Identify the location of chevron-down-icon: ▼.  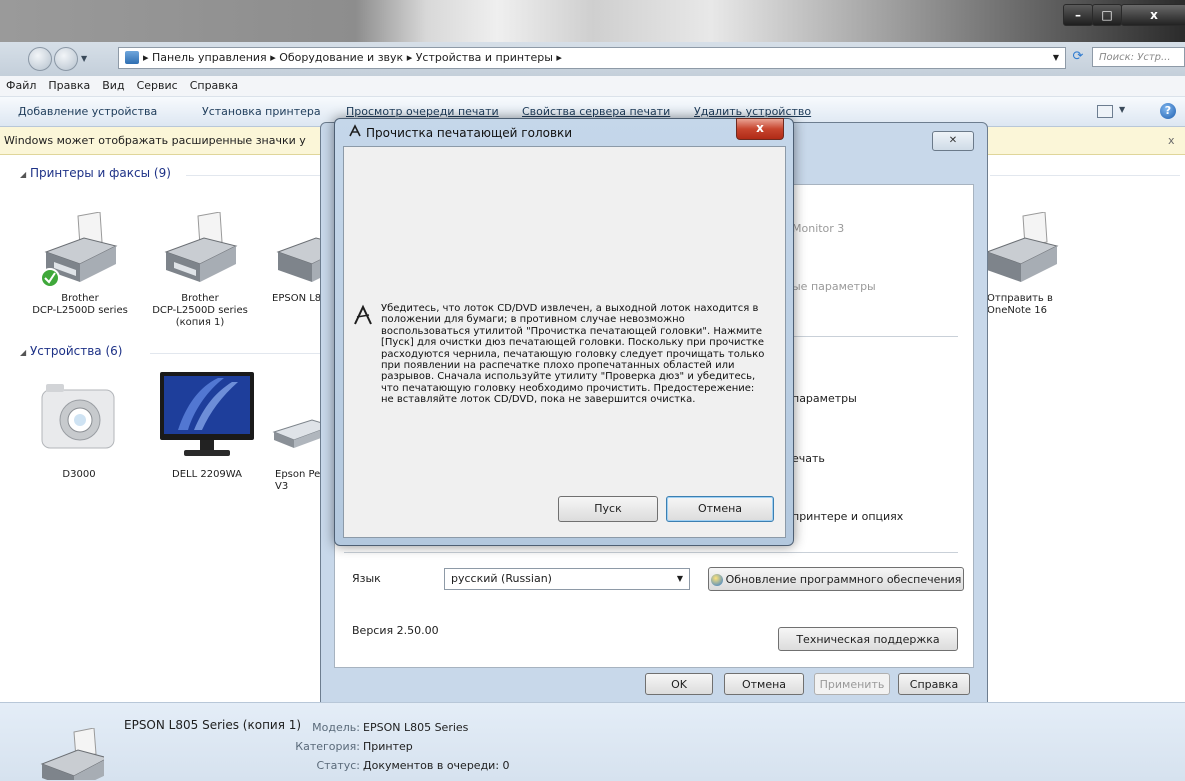
(679, 578).